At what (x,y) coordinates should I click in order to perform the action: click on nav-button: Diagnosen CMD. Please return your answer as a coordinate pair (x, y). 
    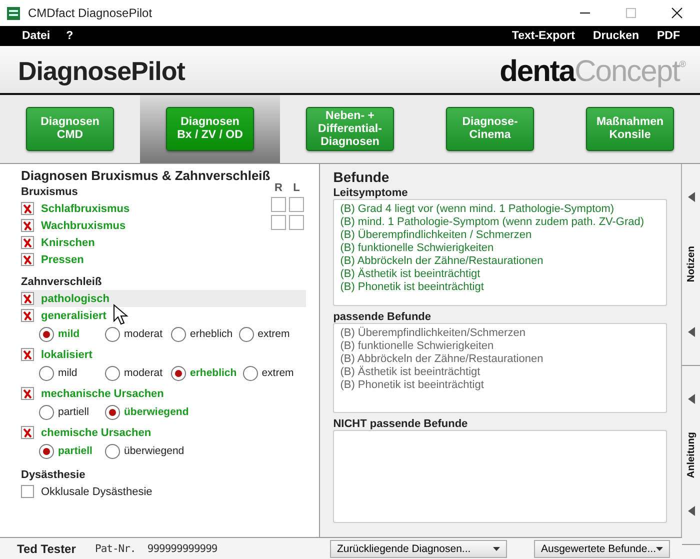
    Looking at the image, I should click on (70, 129).